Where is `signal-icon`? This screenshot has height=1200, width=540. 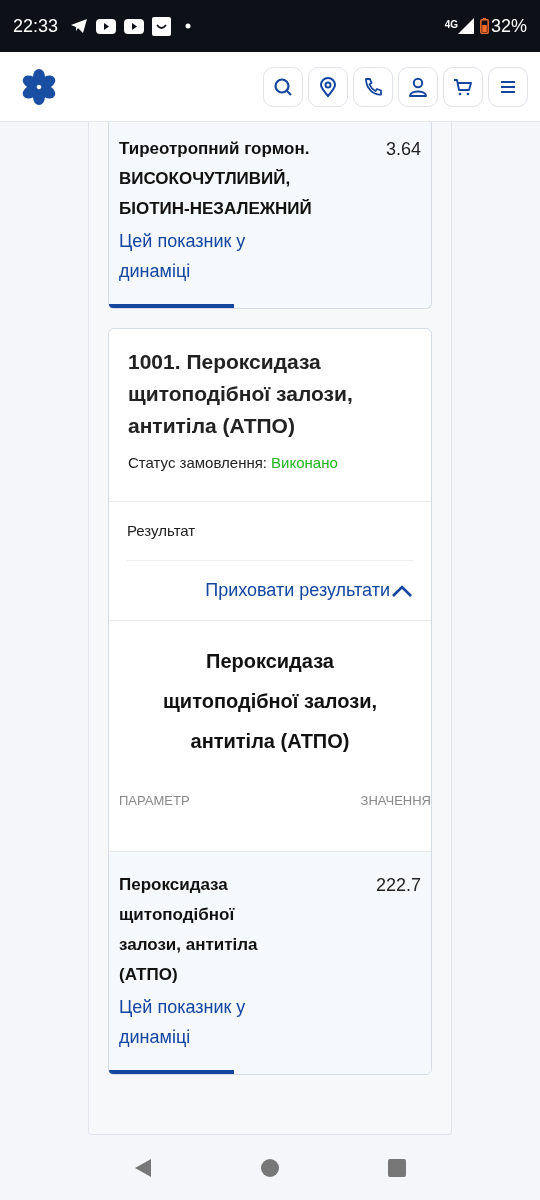 signal-icon is located at coordinates (465, 26).